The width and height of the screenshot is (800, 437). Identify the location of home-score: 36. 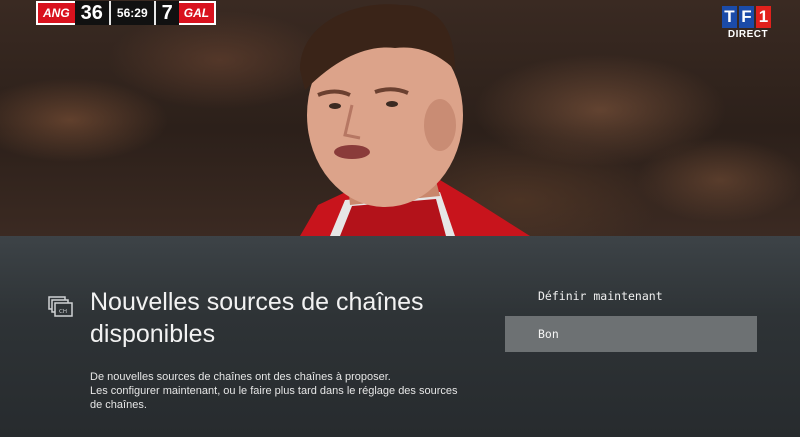
(91, 13).